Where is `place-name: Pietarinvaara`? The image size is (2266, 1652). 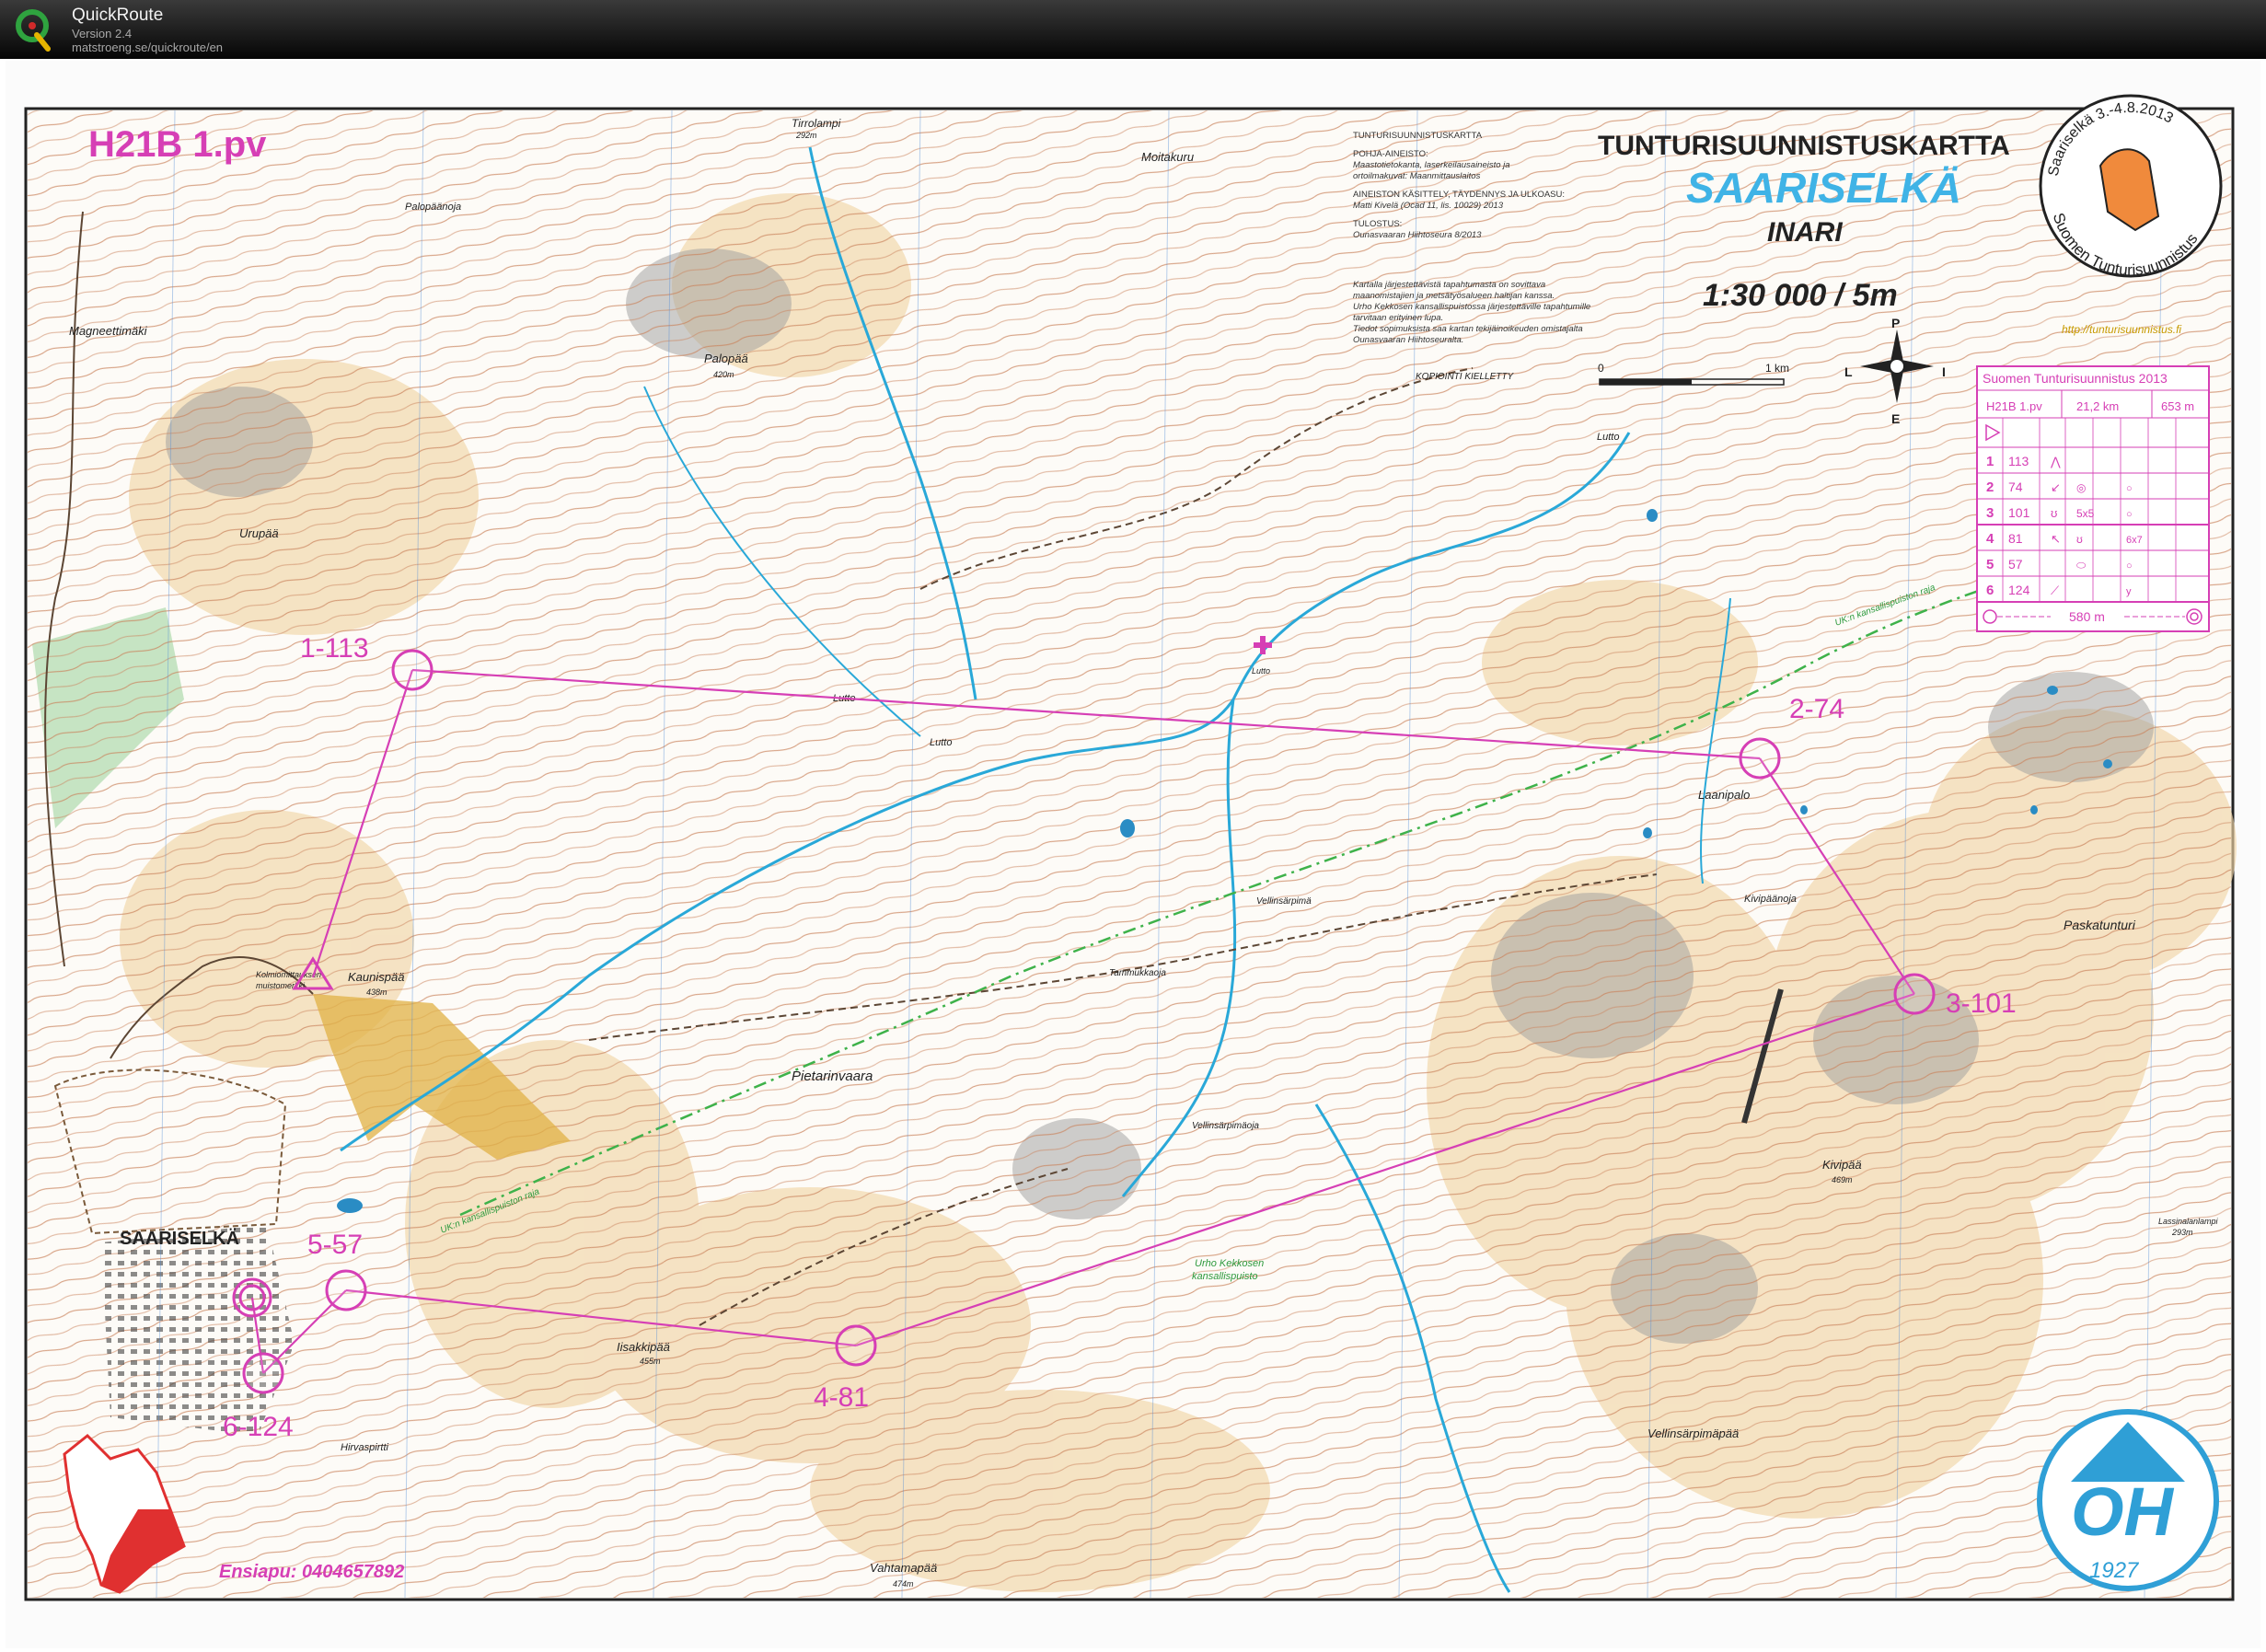
place-name: Pietarinvaara is located at coordinates (833, 1076).